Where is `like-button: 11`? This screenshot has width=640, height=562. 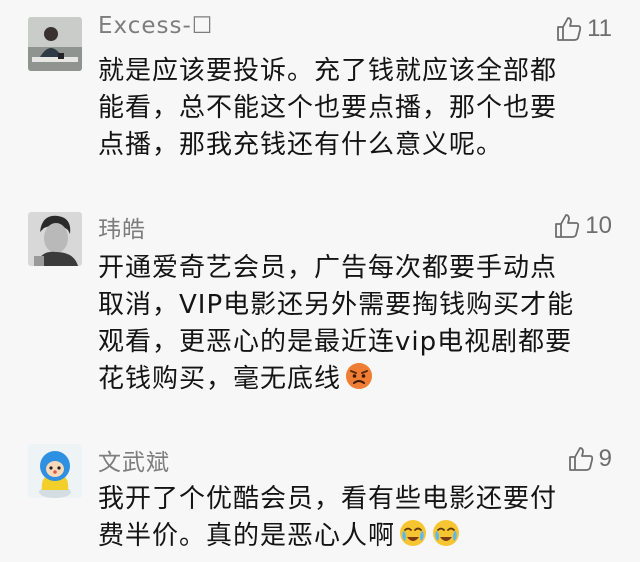
like-button: 11 is located at coordinates (583, 29).